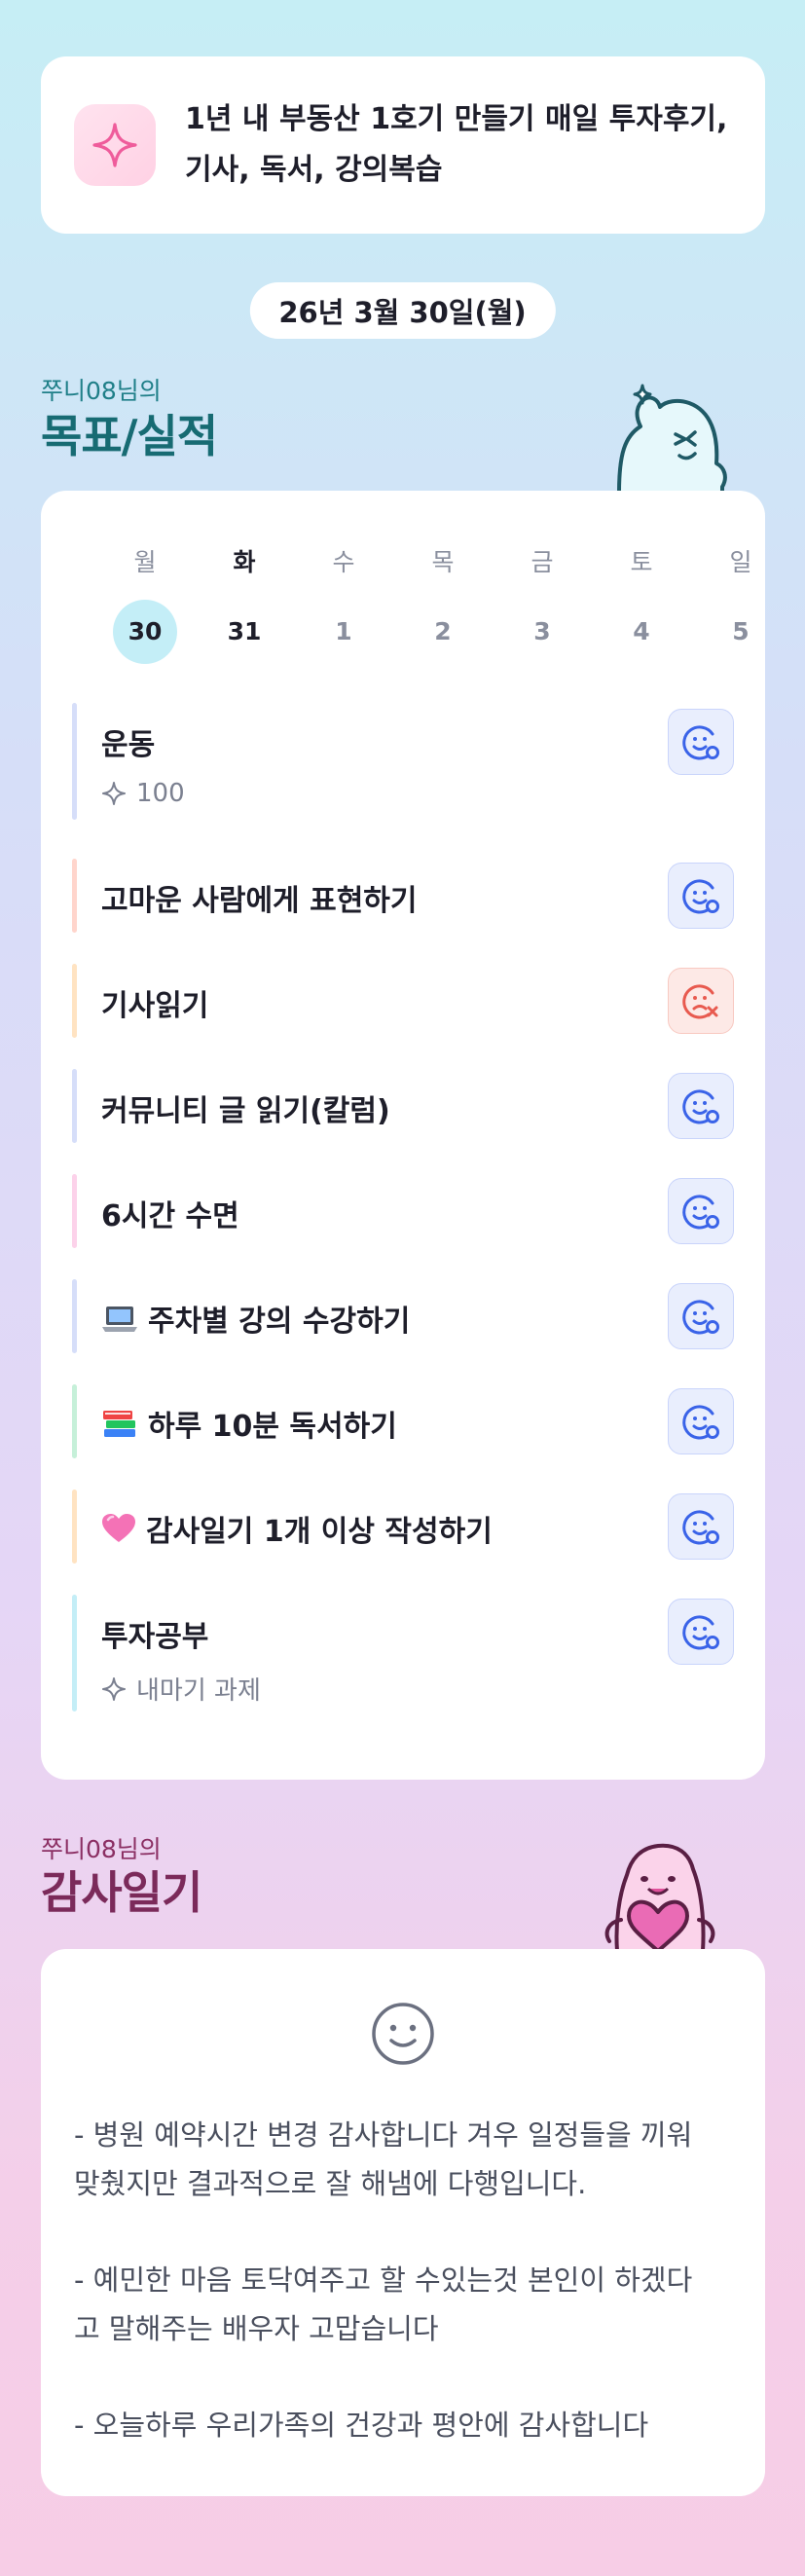 This screenshot has height=2576, width=805. Describe the element at coordinates (145, 562) in the screenshot. I see `weekday-mon: 월` at that location.